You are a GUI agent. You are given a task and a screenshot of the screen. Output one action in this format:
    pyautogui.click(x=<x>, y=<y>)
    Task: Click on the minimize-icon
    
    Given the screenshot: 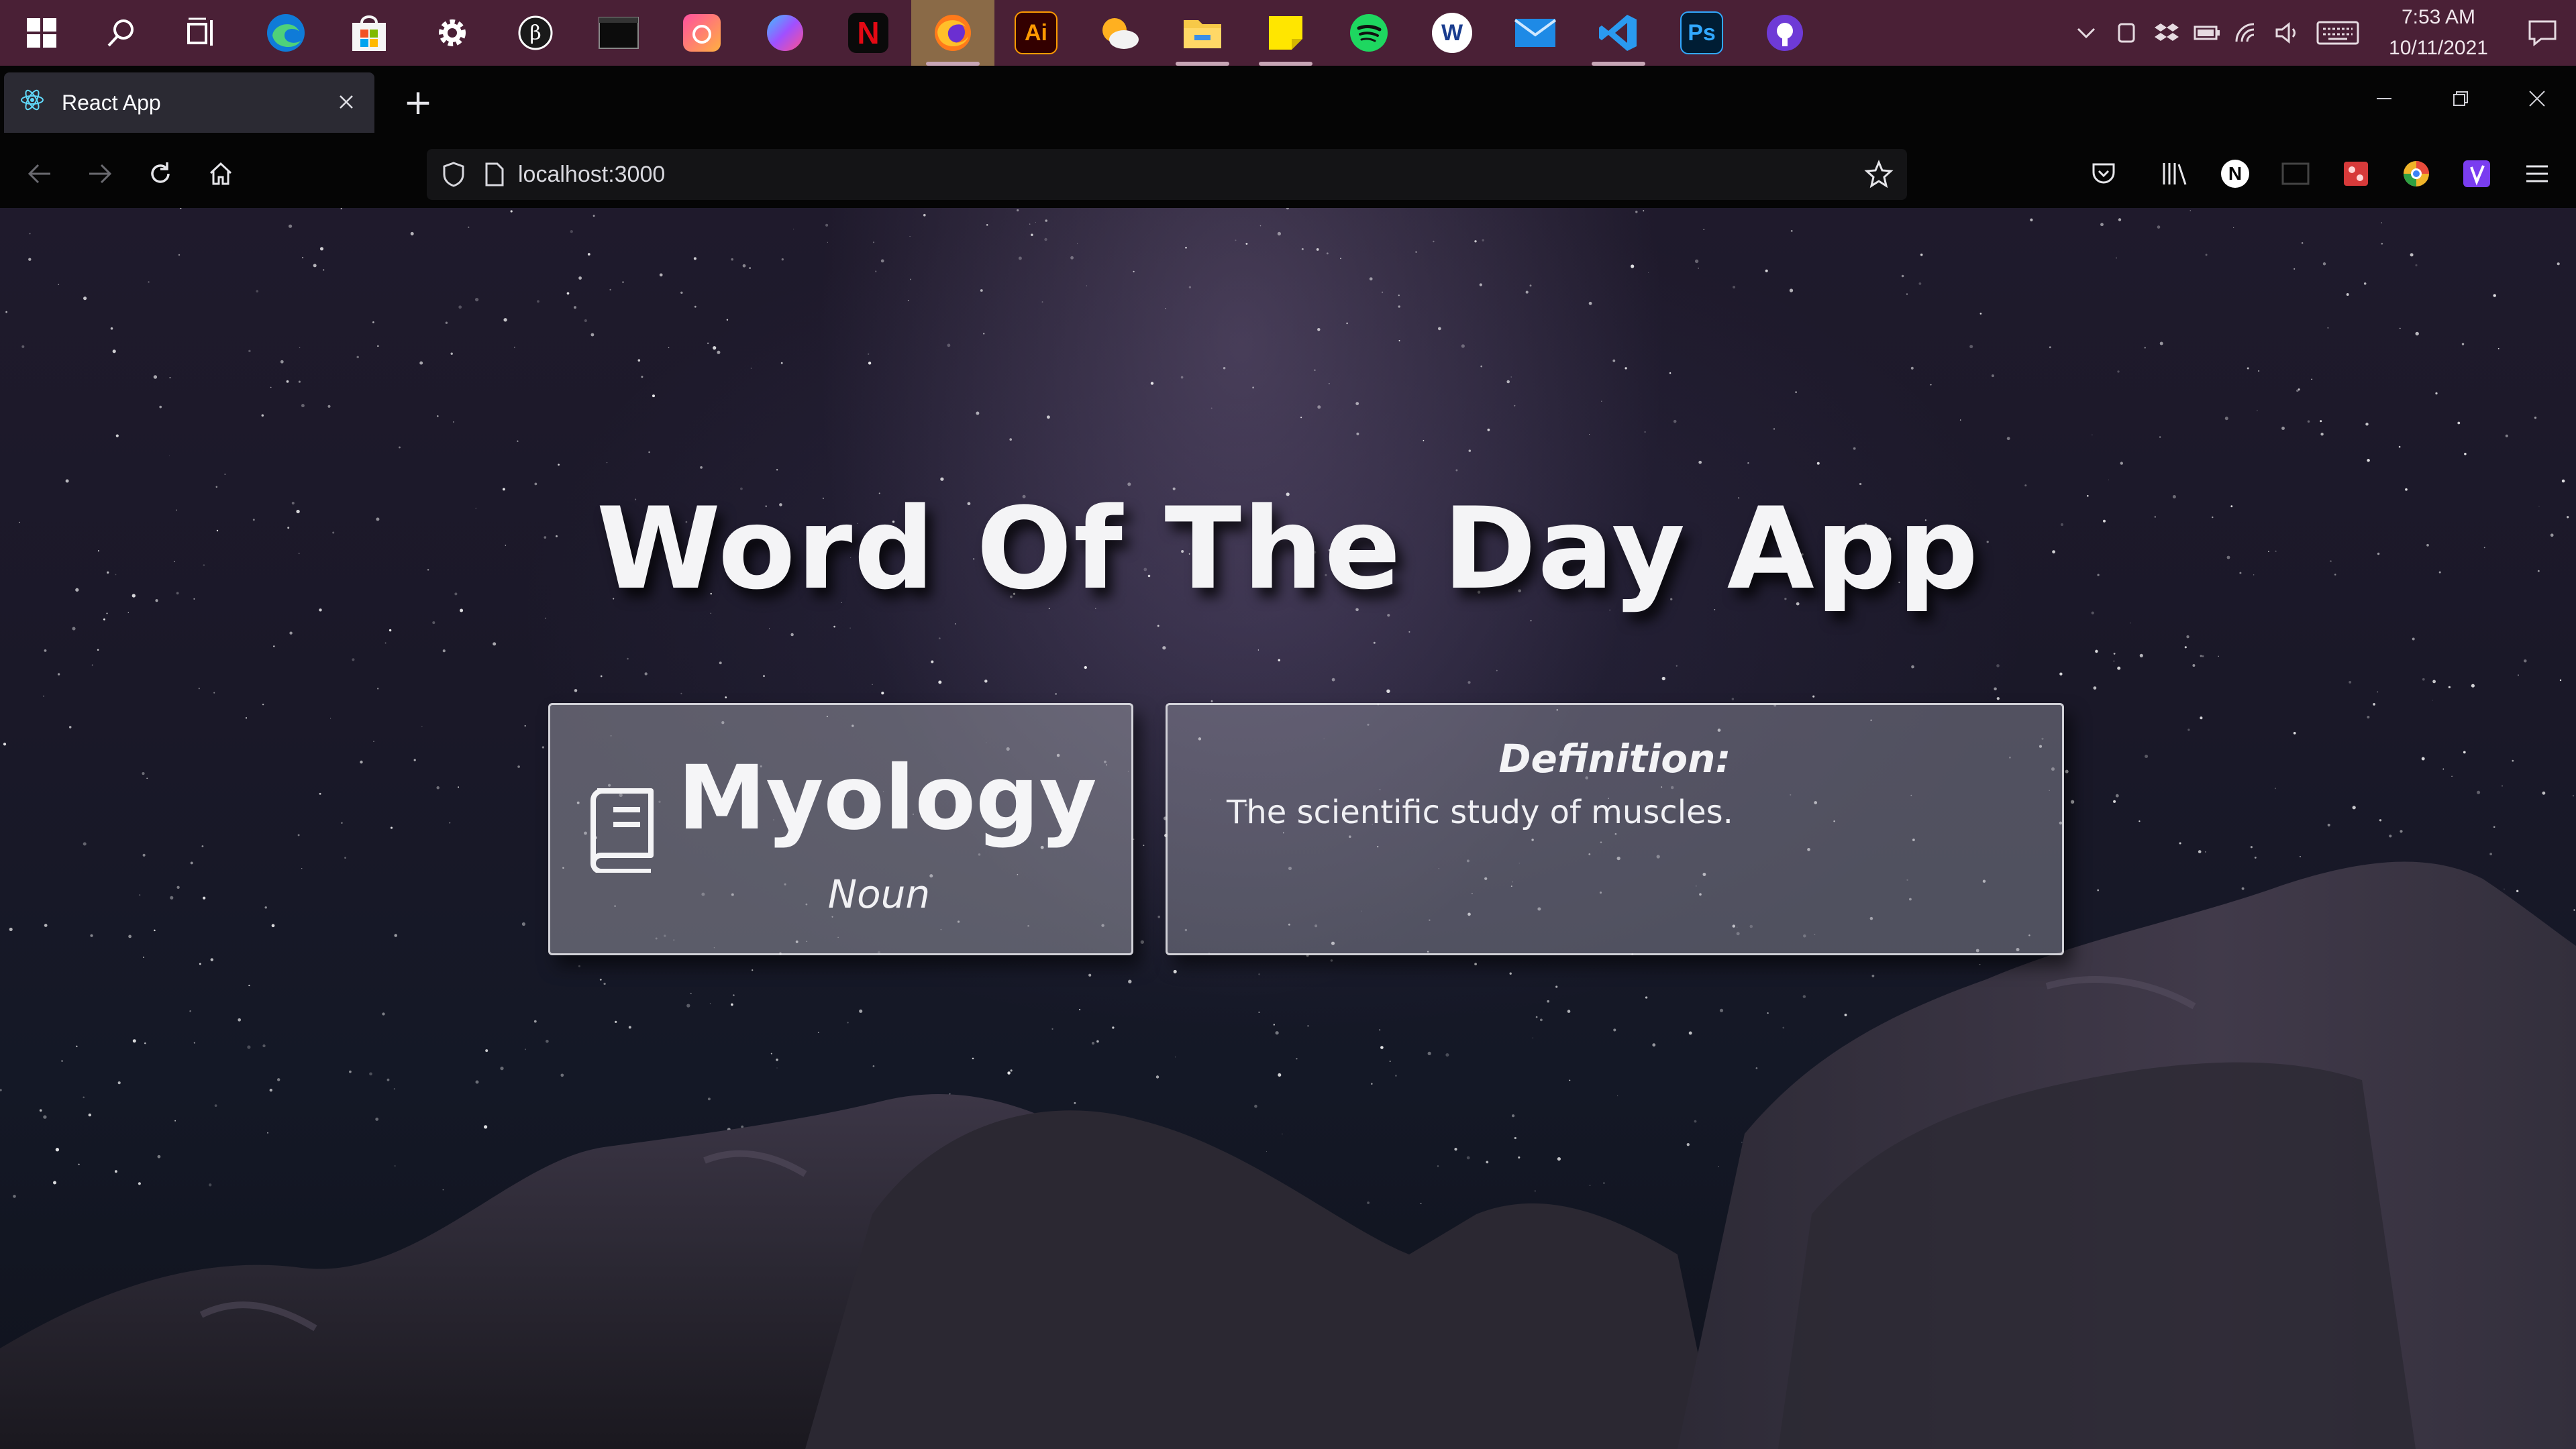 What is the action you would take?
    pyautogui.click(x=2384, y=101)
    